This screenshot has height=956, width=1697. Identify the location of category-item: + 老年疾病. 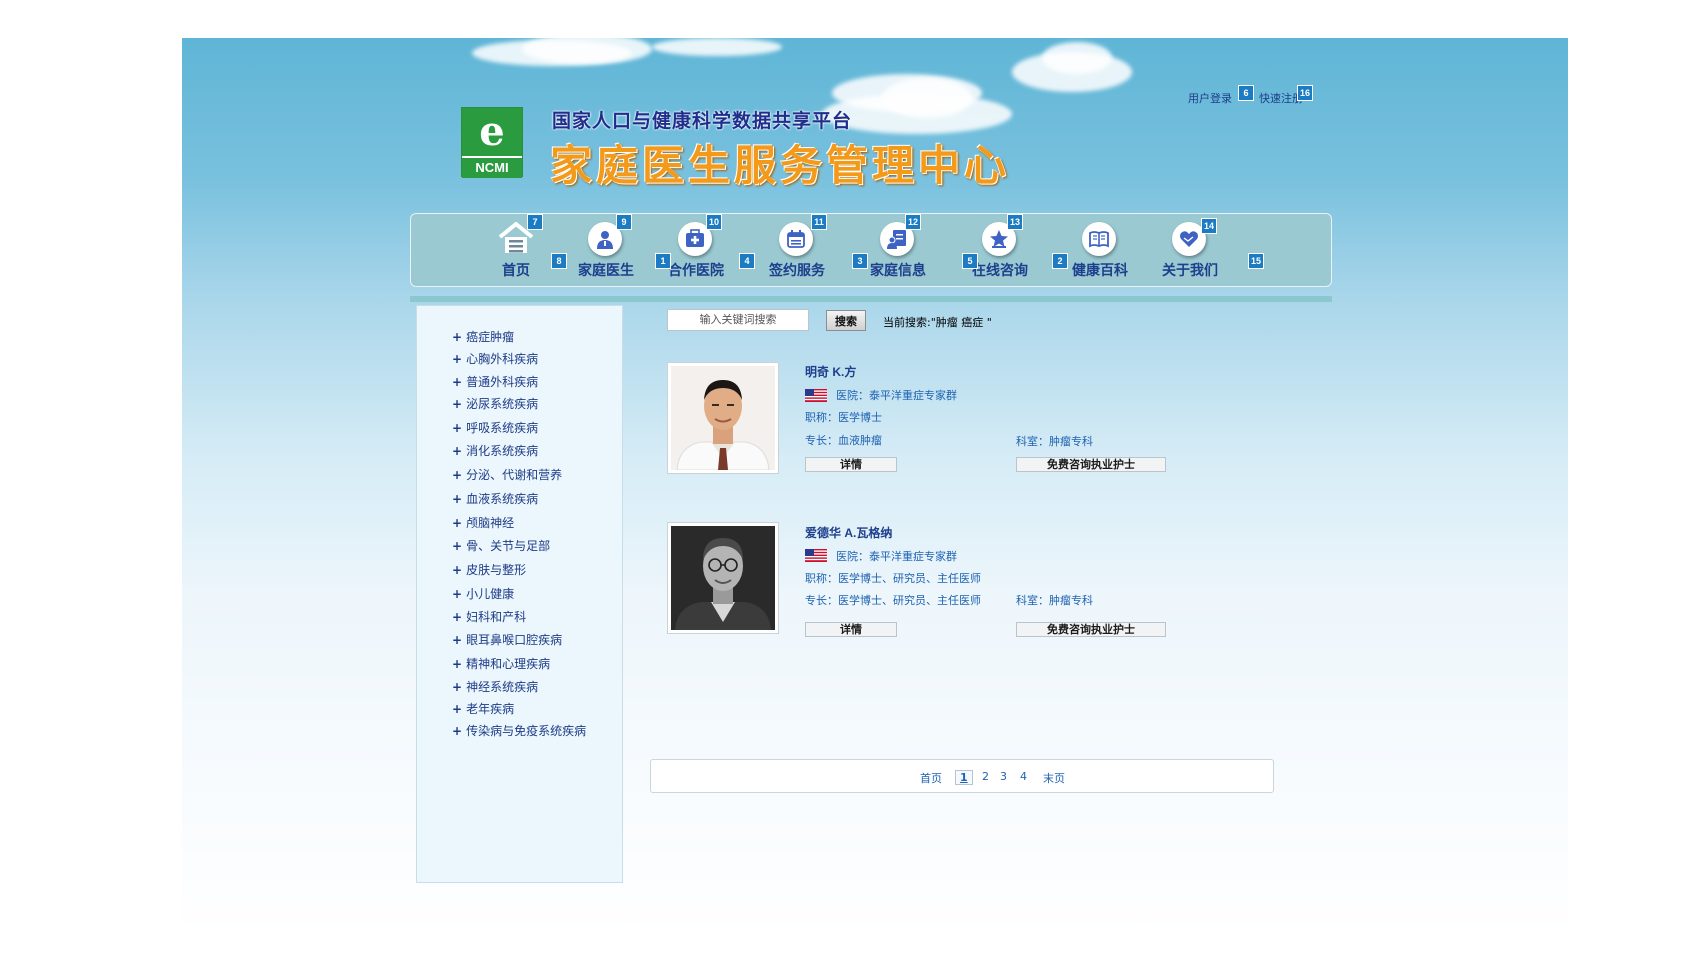
(483, 708).